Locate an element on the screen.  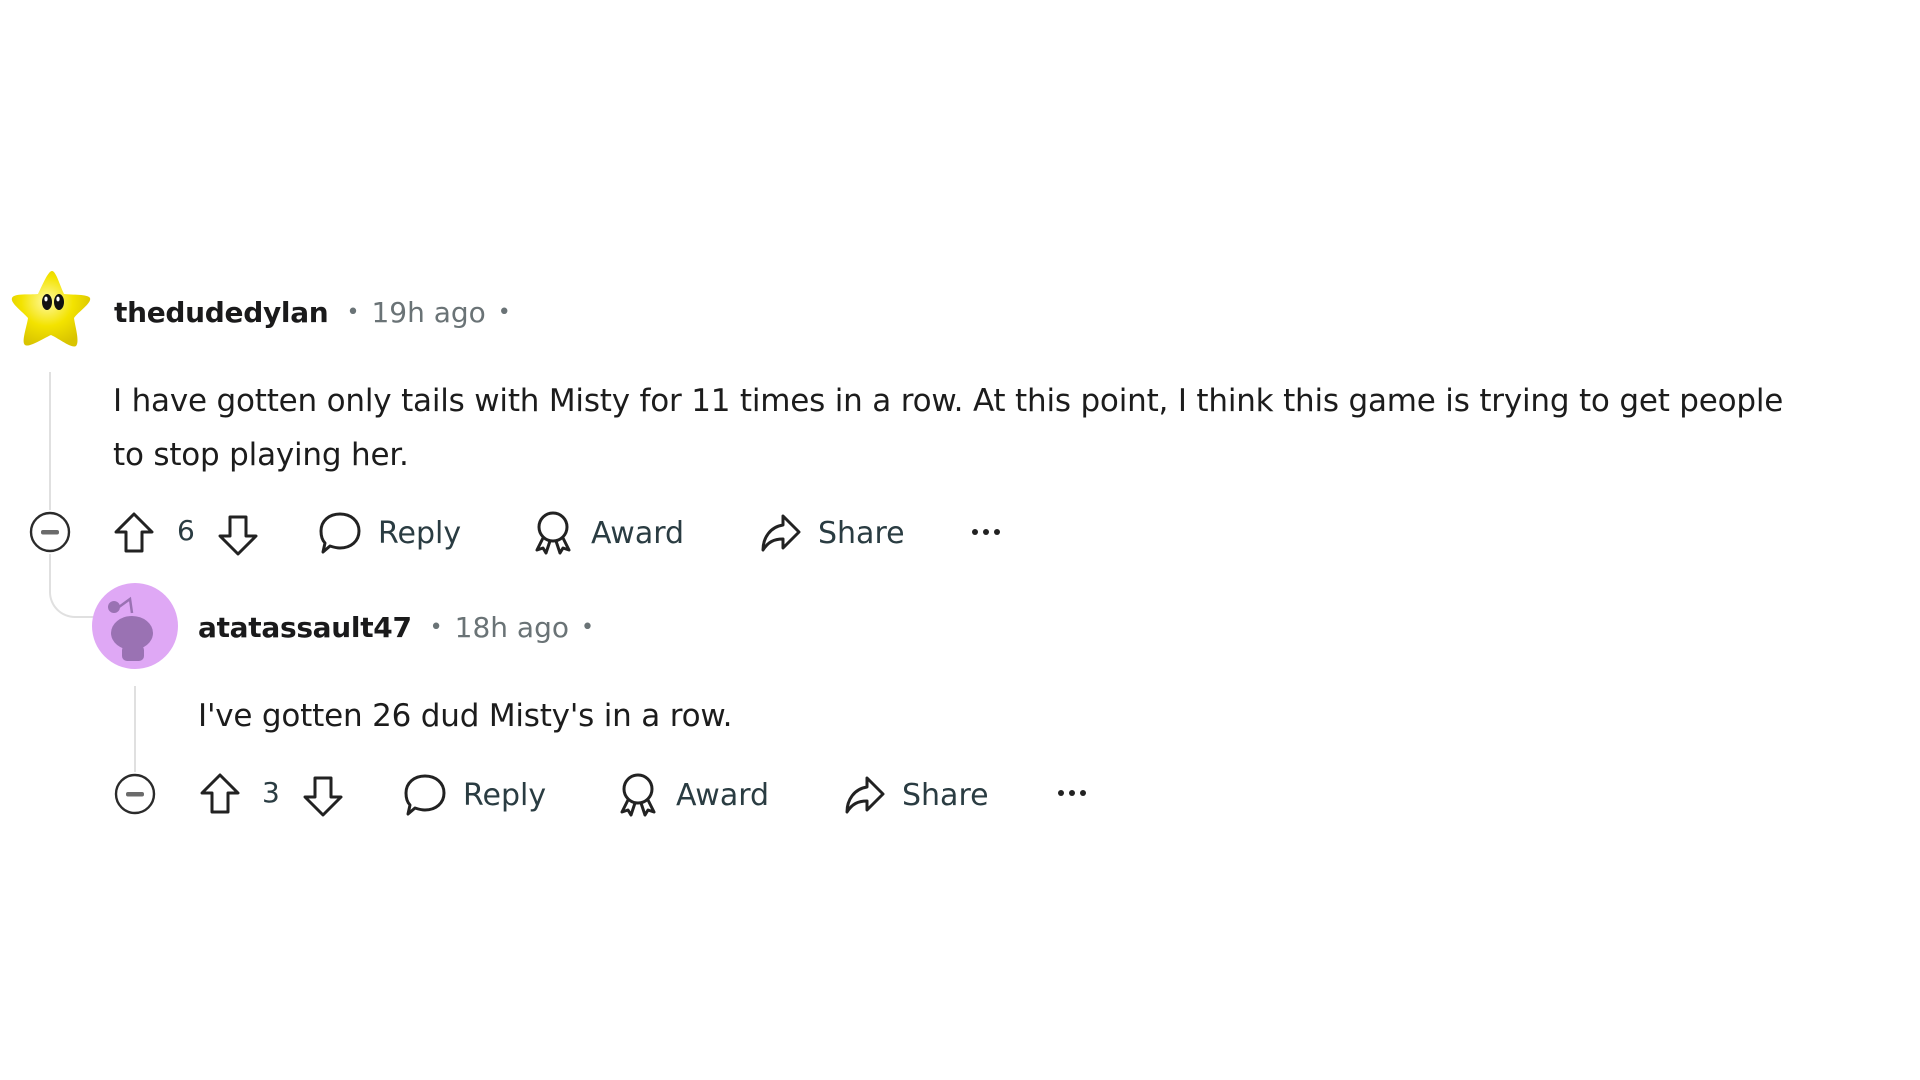
comment-header: atatassault47 • 18h ago • is located at coordinates (396, 627).